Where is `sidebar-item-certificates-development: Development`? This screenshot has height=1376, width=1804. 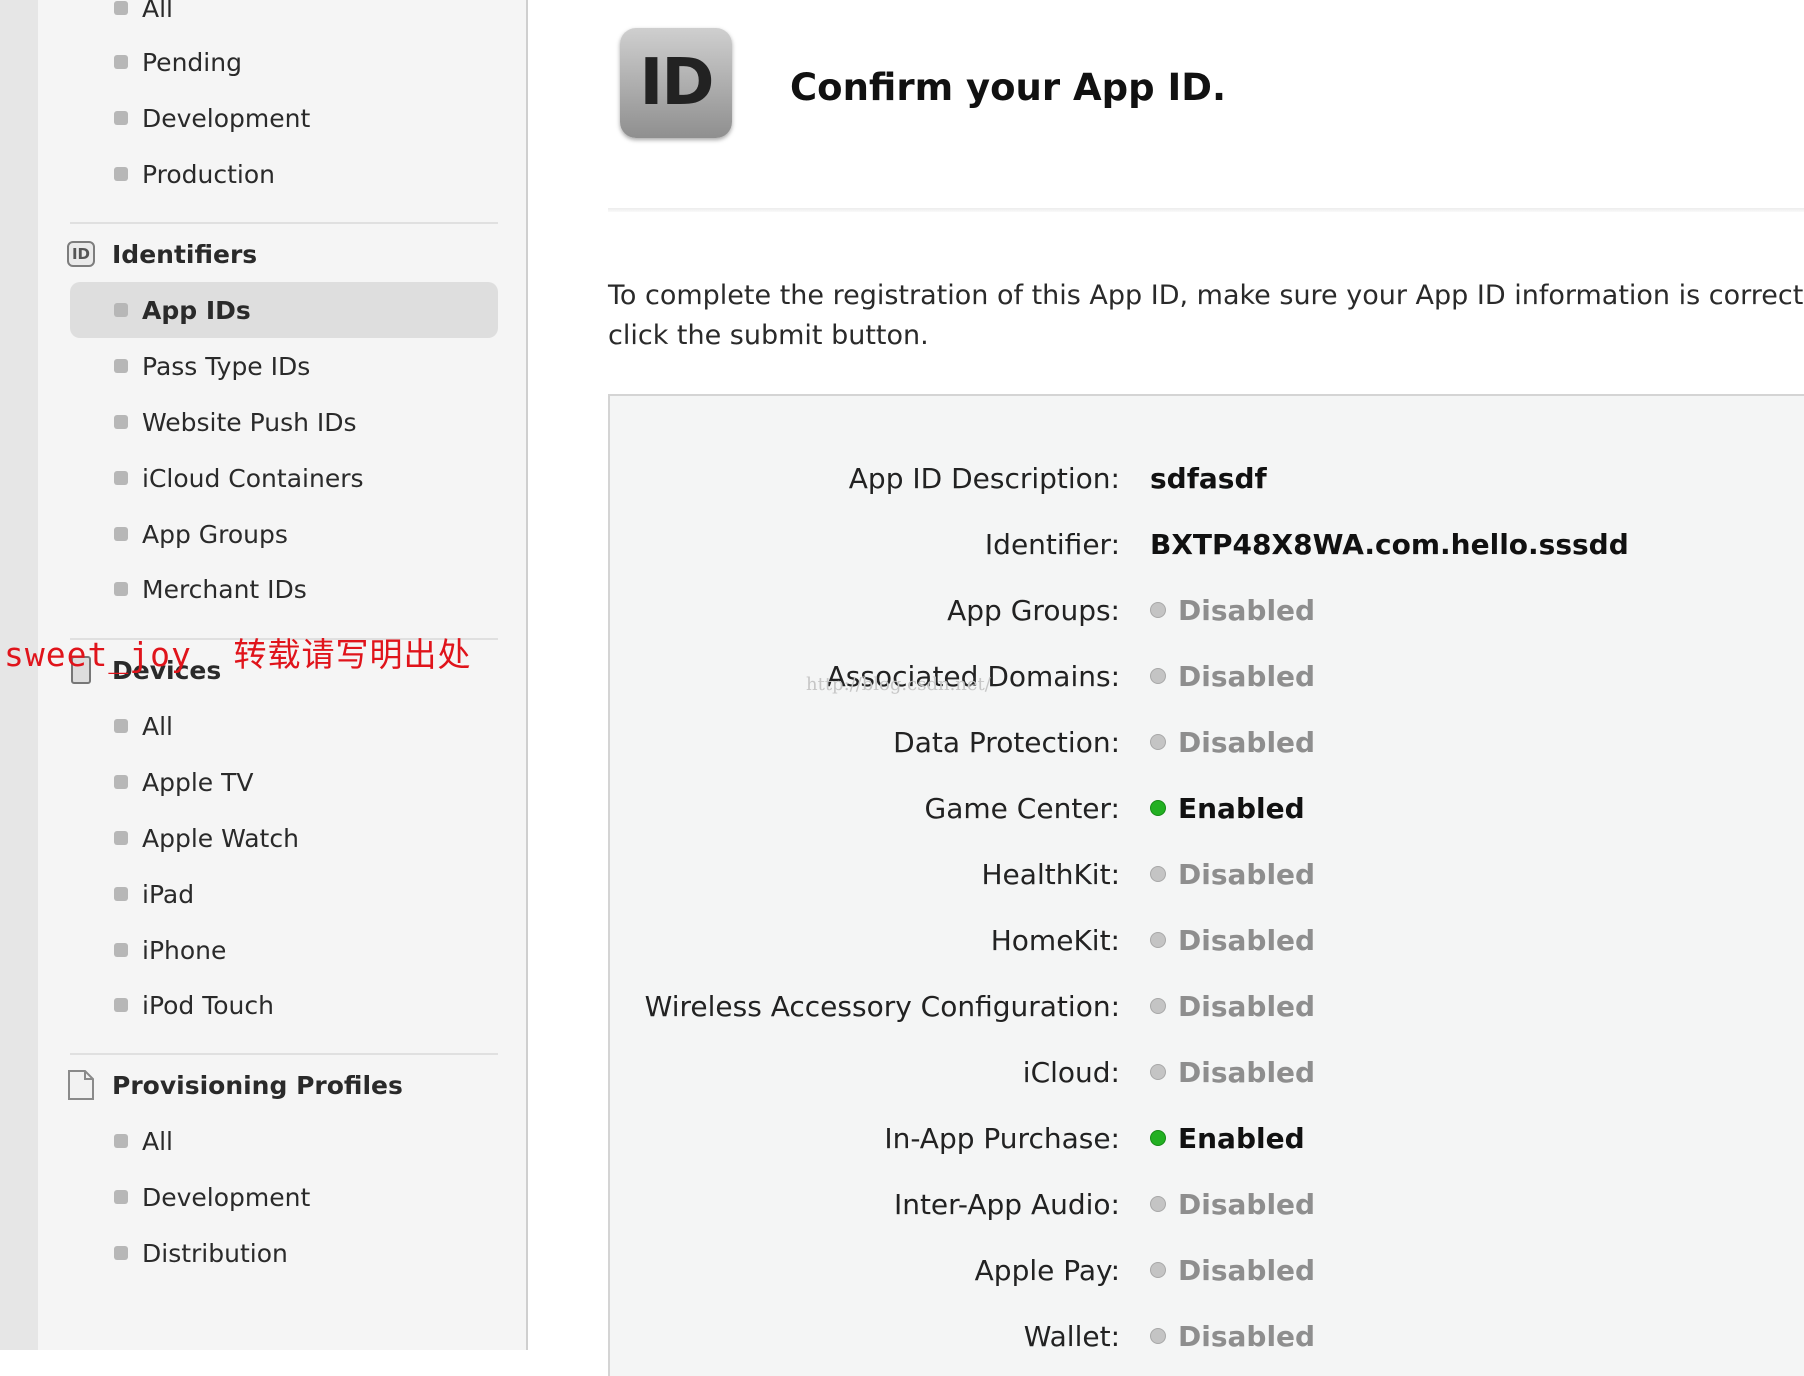
sidebar-item-certificates-development: Development is located at coordinates (284, 118).